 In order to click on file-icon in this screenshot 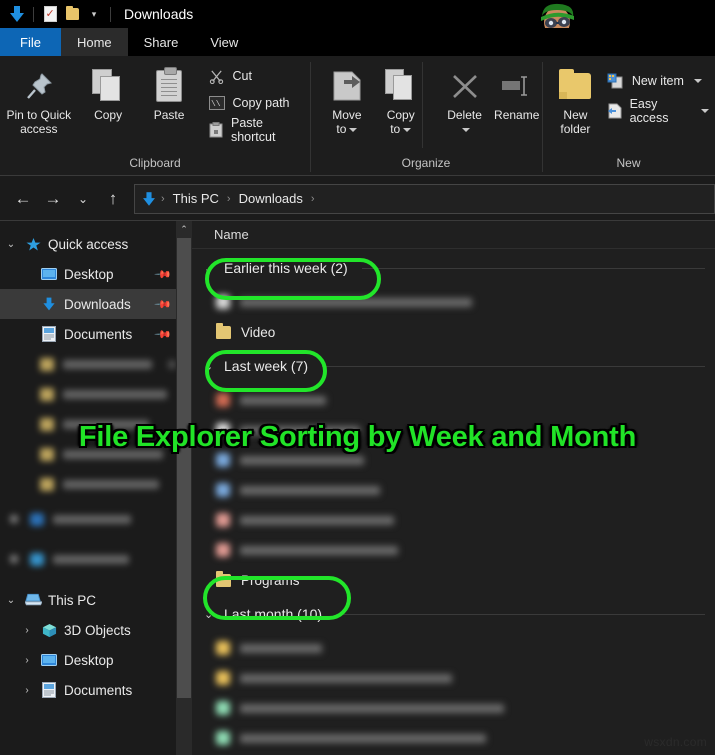, I will do `click(223, 678)`.